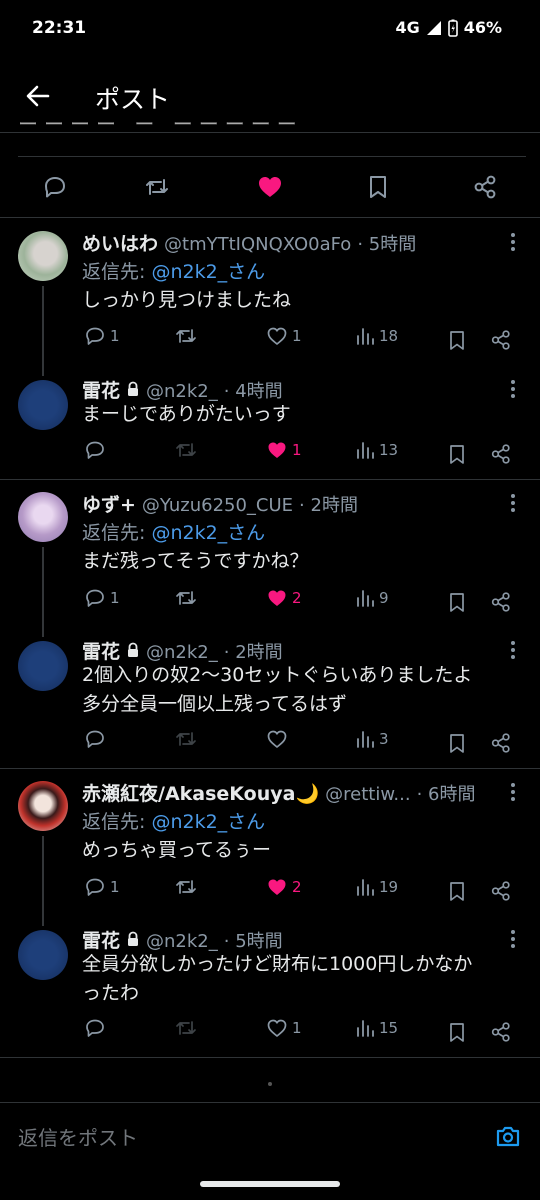  Describe the element at coordinates (38, 96) in the screenshot. I see `back-arrow-icon` at that location.